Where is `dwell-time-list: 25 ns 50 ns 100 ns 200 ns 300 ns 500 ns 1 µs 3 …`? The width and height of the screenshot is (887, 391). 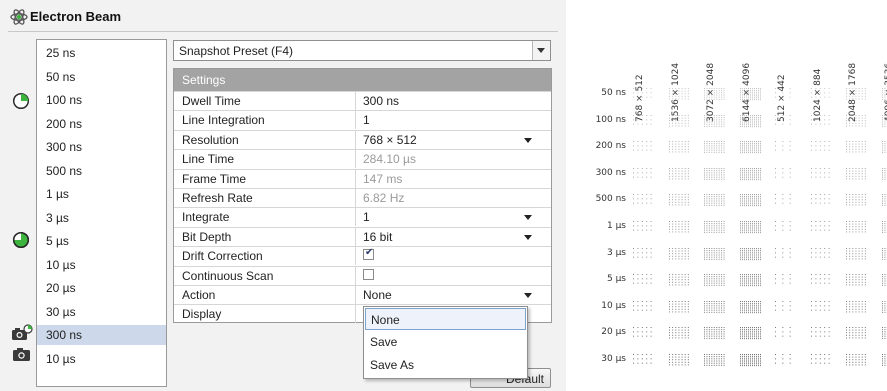 dwell-time-list: 25 ns 50 ns 100 ns 200 ns 300 ns 500 ns 1 µs 3 … is located at coordinates (101, 213).